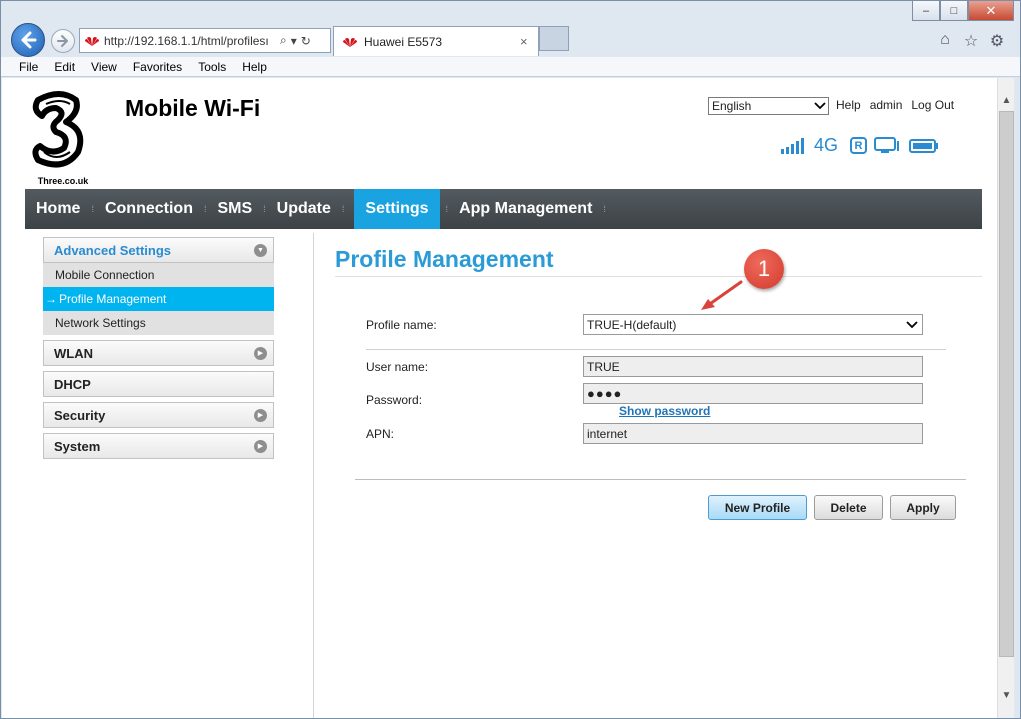 This screenshot has height=719, width=1021. What do you see at coordinates (58, 209) in the screenshot?
I see `nav-home: Home` at bounding box center [58, 209].